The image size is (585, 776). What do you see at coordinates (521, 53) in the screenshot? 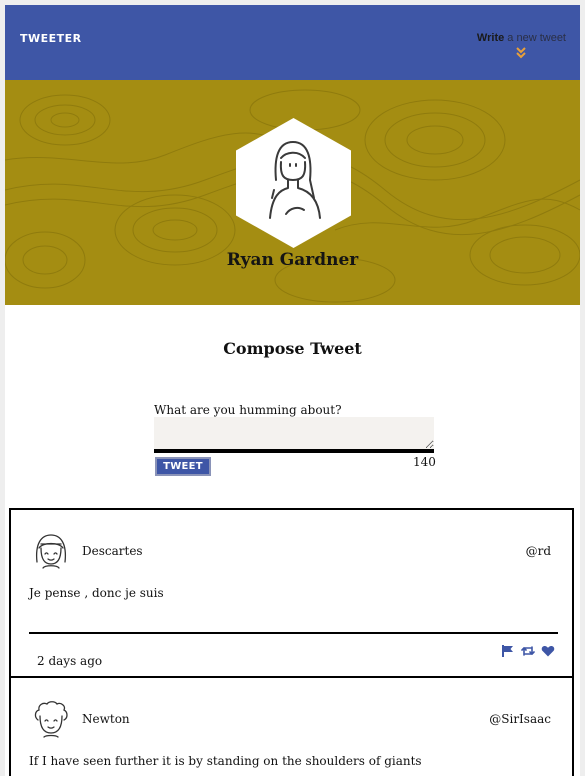
I see `double-chevron-down-icon` at bounding box center [521, 53].